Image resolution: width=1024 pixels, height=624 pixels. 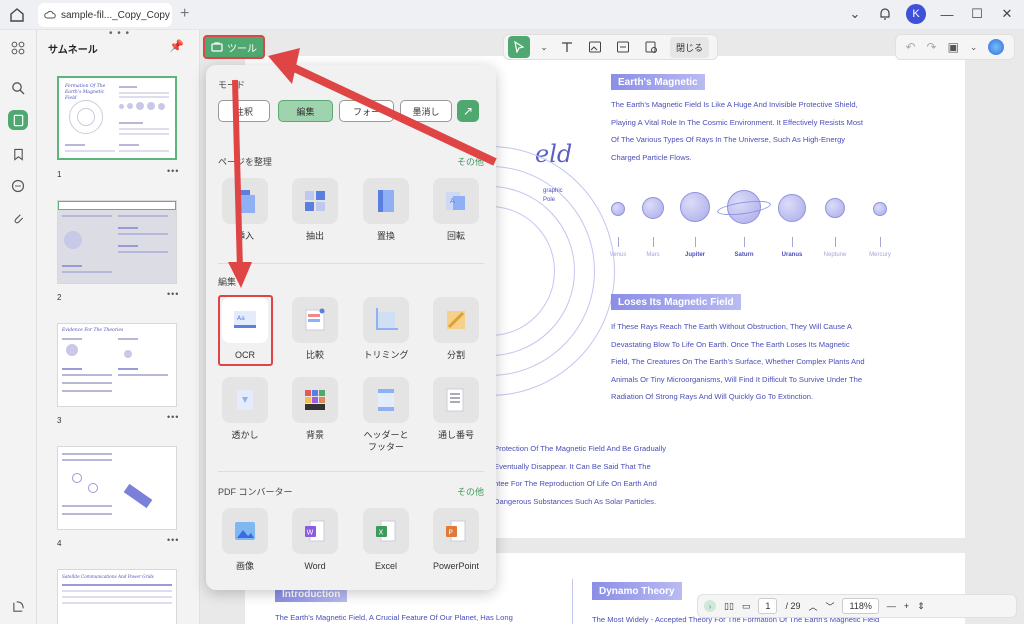 I want to click on document-tab: sample-fil..._Copy_Copy, so click(x=105, y=15).